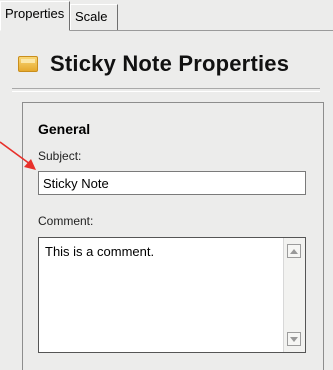 This screenshot has height=370, width=333. What do you see at coordinates (294, 295) in the screenshot?
I see `comment-scrollbar` at bounding box center [294, 295].